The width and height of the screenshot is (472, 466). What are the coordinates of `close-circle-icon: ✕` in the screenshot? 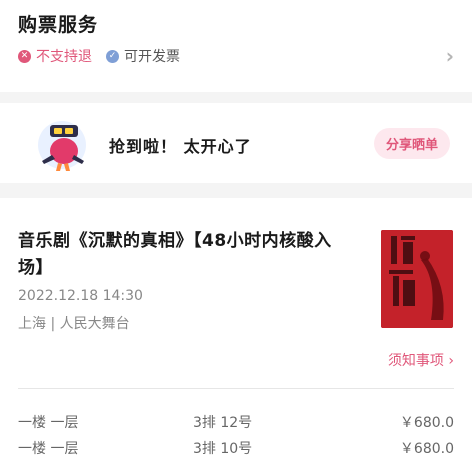 It's located at (24, 56).